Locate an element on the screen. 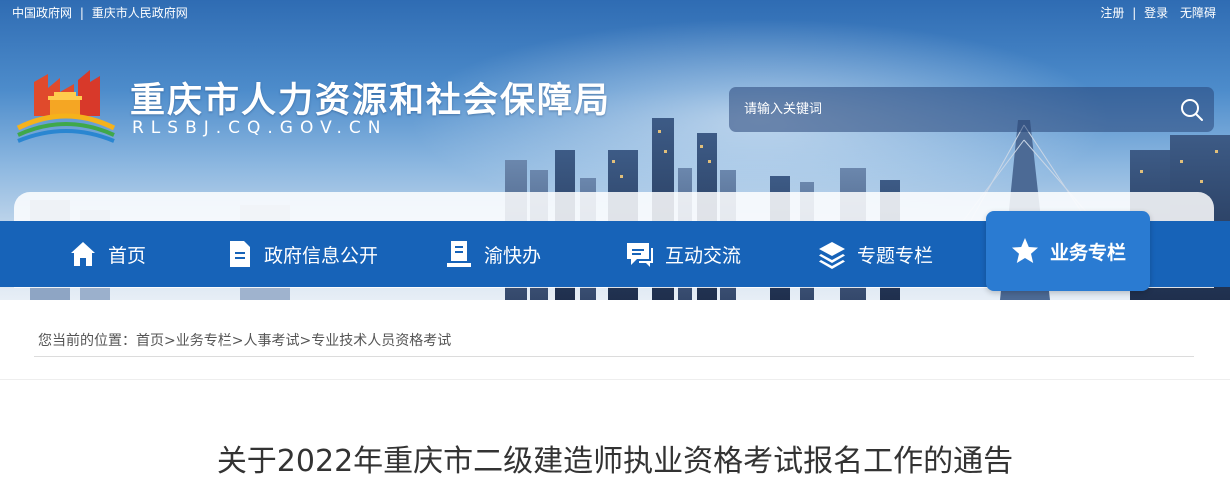 The height and width of the screenshot is (490, 1230). nav-item-business: 业务专栏 is located at coordinates (1068, 251).